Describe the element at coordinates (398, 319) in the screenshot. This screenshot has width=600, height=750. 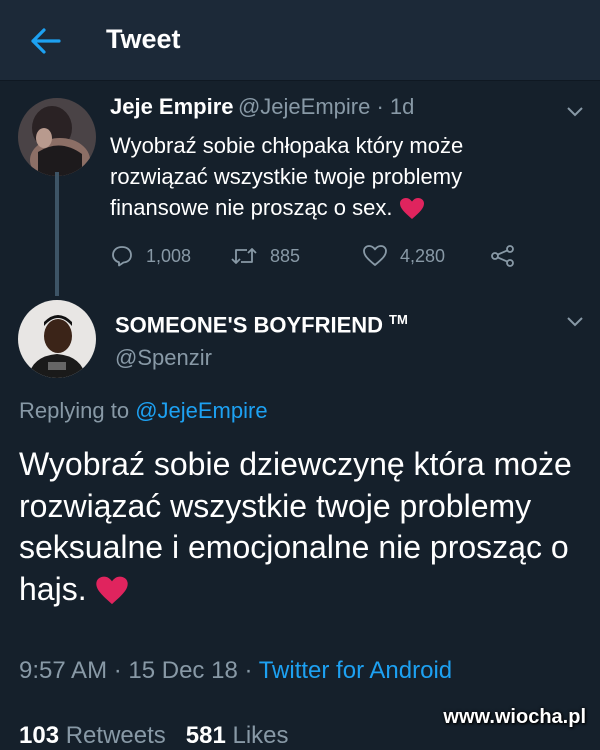
I see `trademark-symbol: TM` at that location.